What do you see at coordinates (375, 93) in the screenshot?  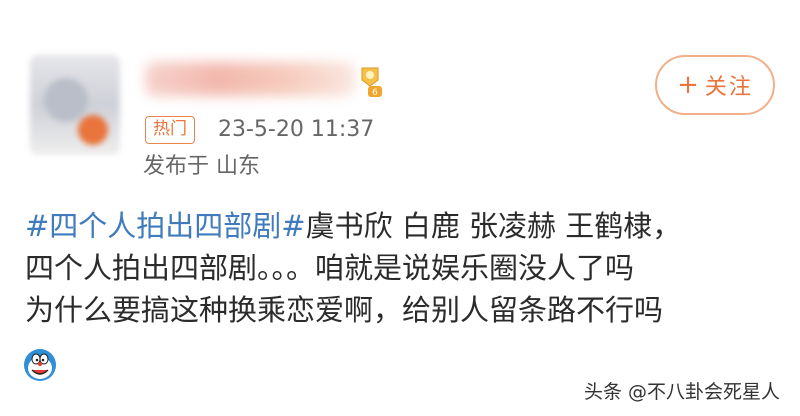 I see `svg-text: 6` at bounding box center [375, 93].